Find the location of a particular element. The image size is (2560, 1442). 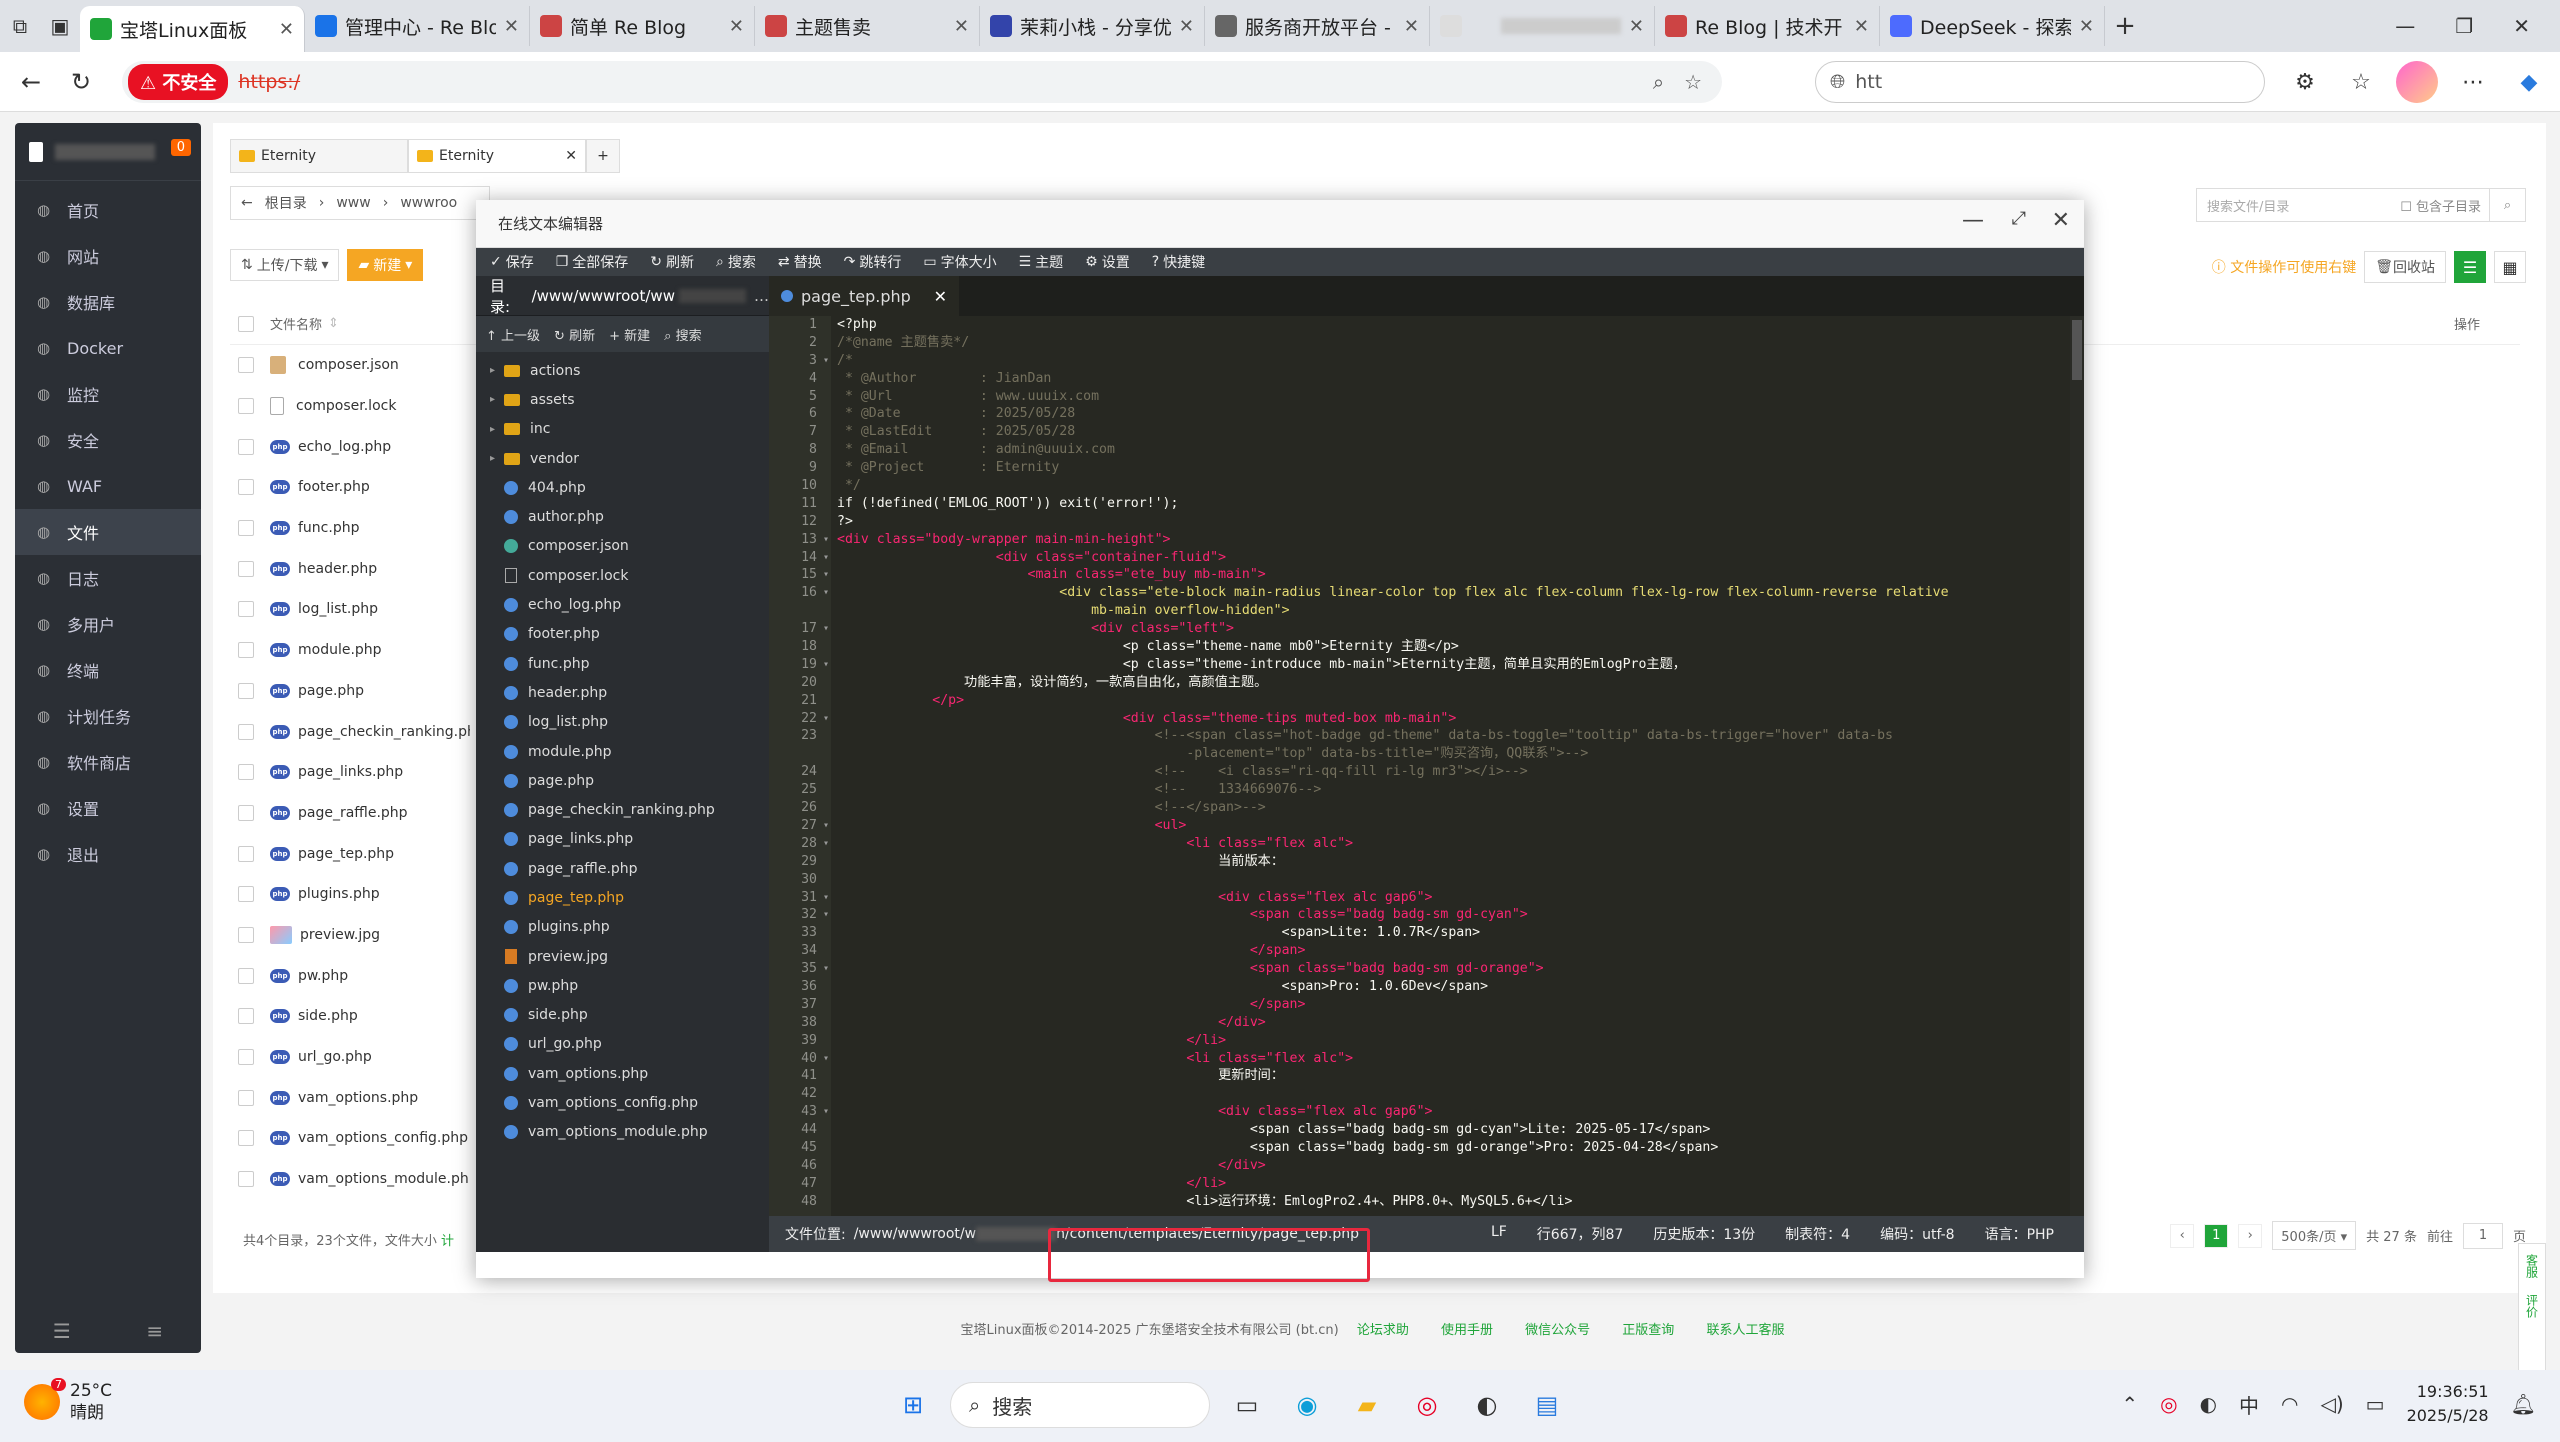

tab-actions-icon: ▣ is located at coordinates (60, 26).